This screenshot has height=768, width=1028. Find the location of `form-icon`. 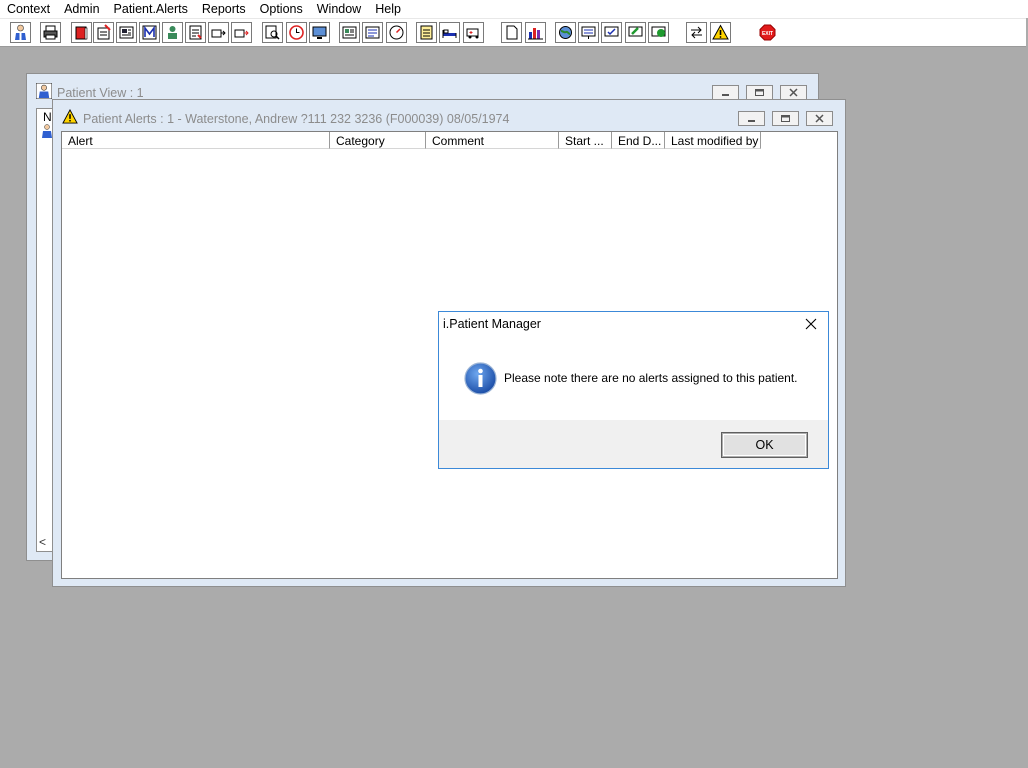

form-icon is located at coordinates (195, 32).